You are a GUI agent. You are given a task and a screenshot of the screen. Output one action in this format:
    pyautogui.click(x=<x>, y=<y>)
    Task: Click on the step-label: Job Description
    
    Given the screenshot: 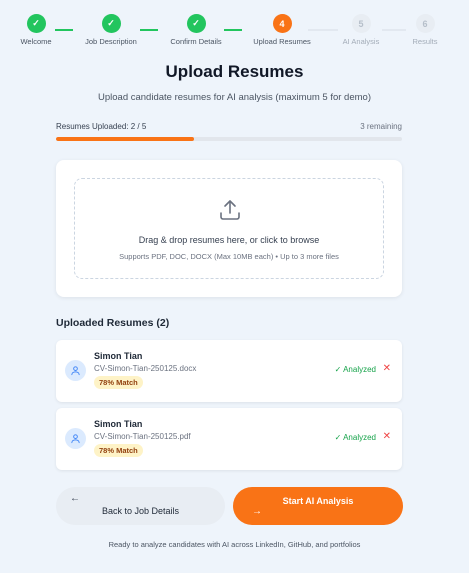 What is the action you would take?
    pyautogui.click(x=111, y=41)
    